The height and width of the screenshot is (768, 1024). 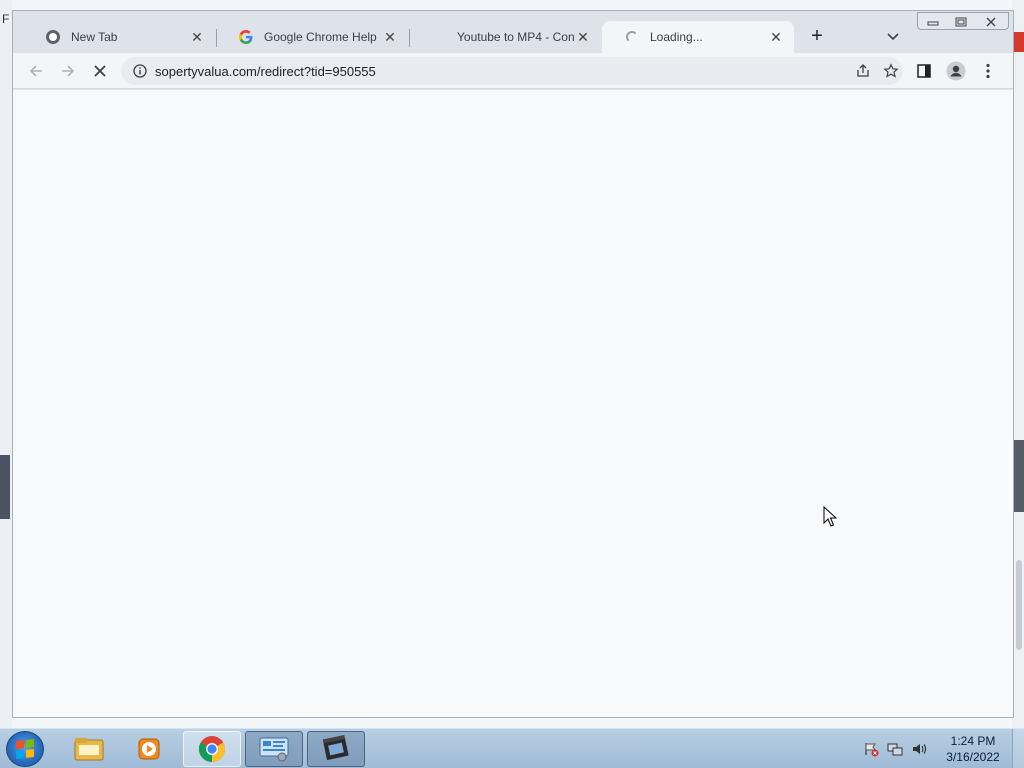 What do you see at coordinates (94, 37) in the screenshot?
I see `tab-title: New Tab` at bounding box center [94, 37].